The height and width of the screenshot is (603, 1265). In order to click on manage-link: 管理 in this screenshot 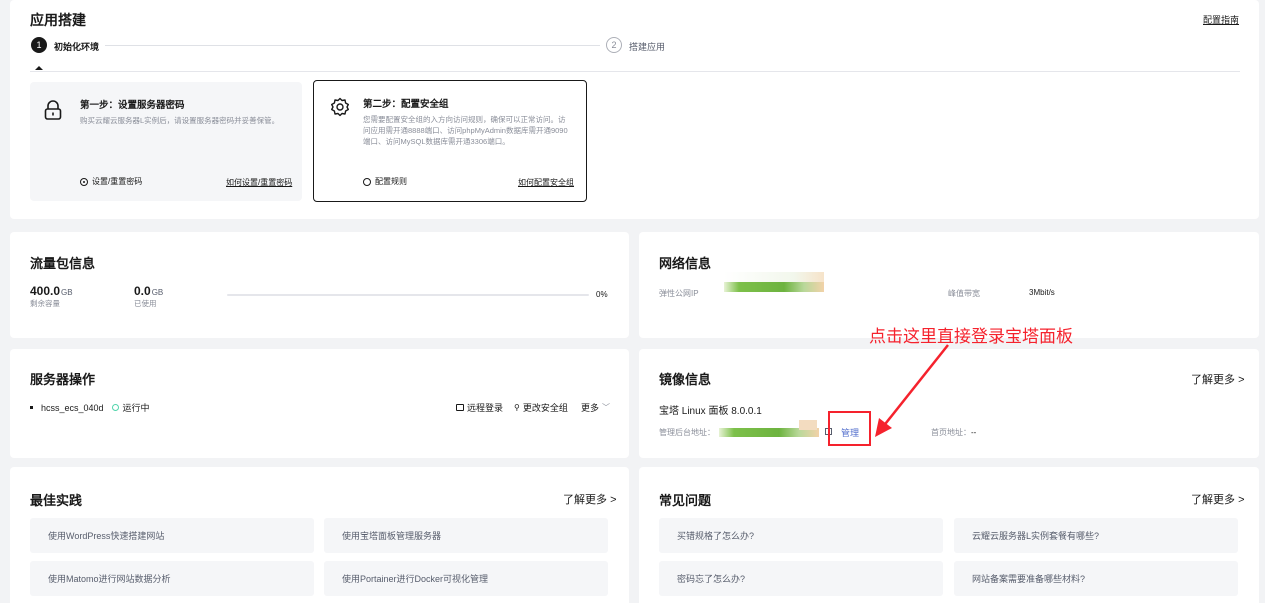, I will do `click(850, 432)`.